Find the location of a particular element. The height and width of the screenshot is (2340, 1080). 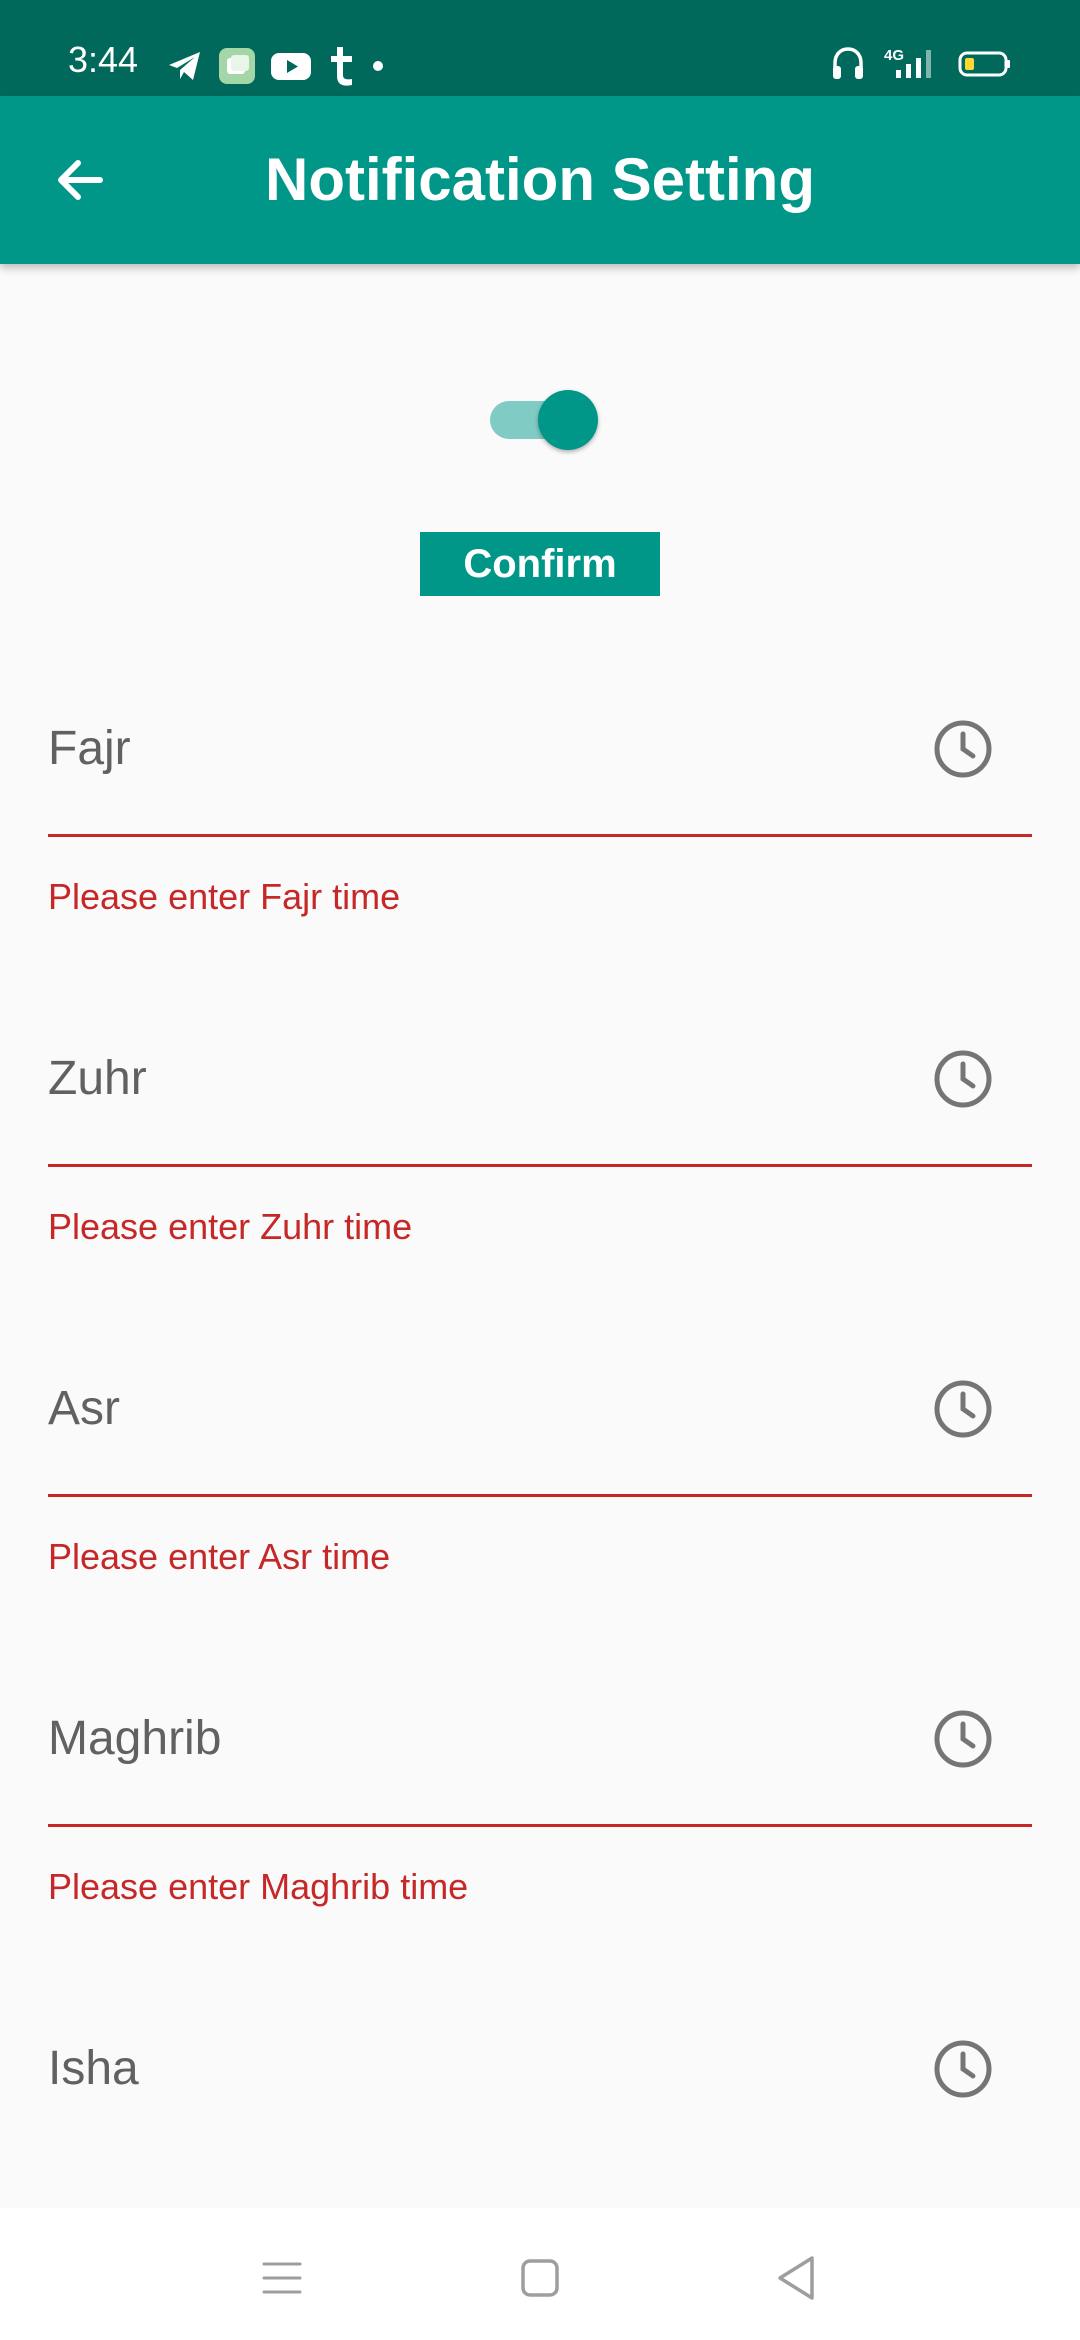

system-nav-bar is located at coordinates (540, 2274).